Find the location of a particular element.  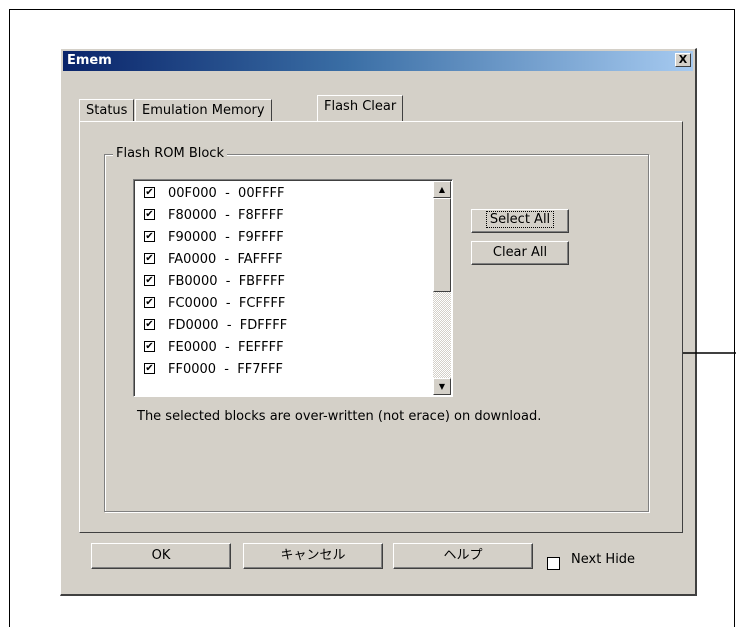

list-item: ✔ FA0000 - FAFFFF is located at coordinates (284, 260).